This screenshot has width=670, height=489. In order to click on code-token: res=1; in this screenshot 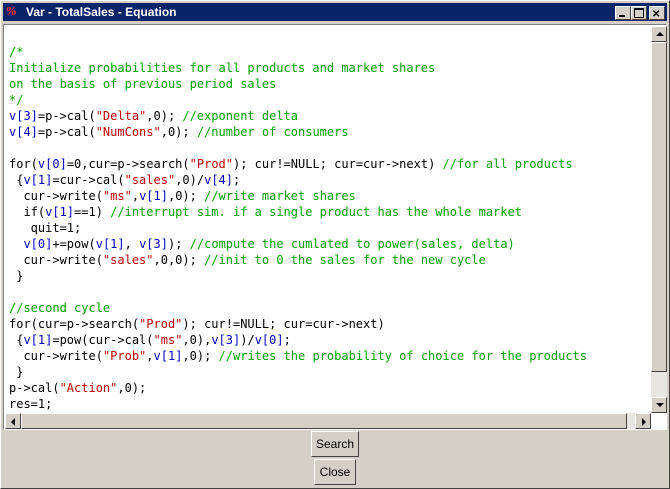, I will do `click(31, 404)`.